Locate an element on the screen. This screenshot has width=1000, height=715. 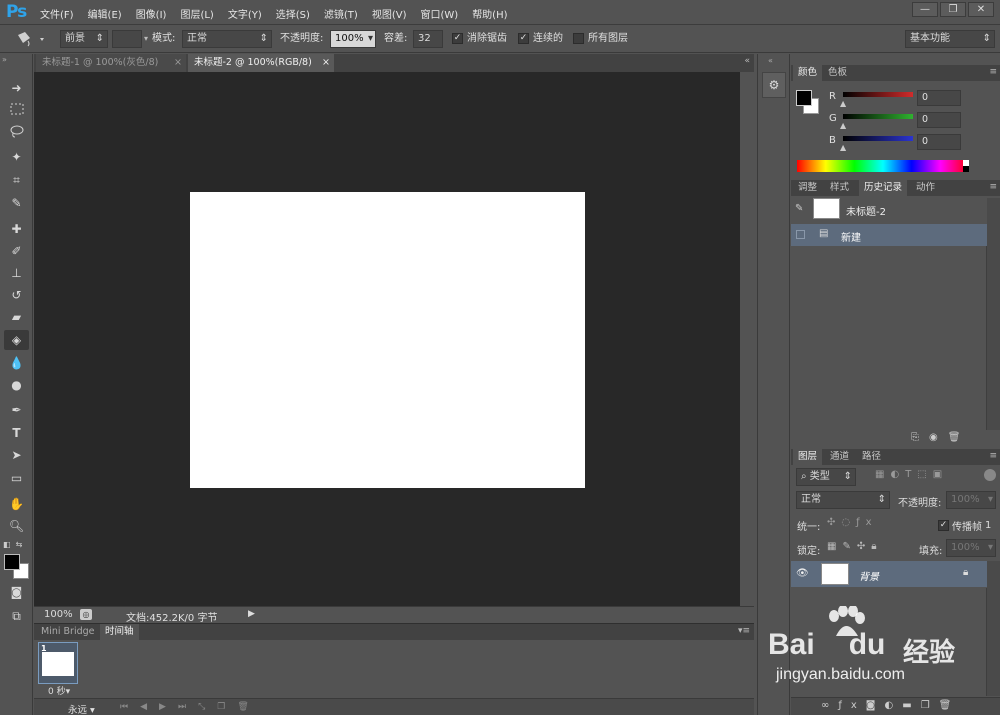
blue-slider is located at coordinates (878, 138).